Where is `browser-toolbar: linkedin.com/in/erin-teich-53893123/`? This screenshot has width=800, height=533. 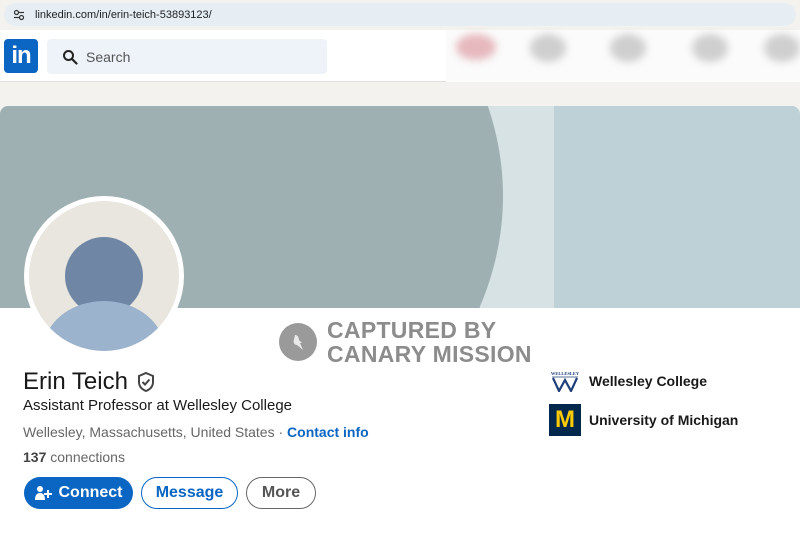 browser-toolbar: linkedin.com/in/erin-teich-53893123/ is located at coordinates (400, 15).